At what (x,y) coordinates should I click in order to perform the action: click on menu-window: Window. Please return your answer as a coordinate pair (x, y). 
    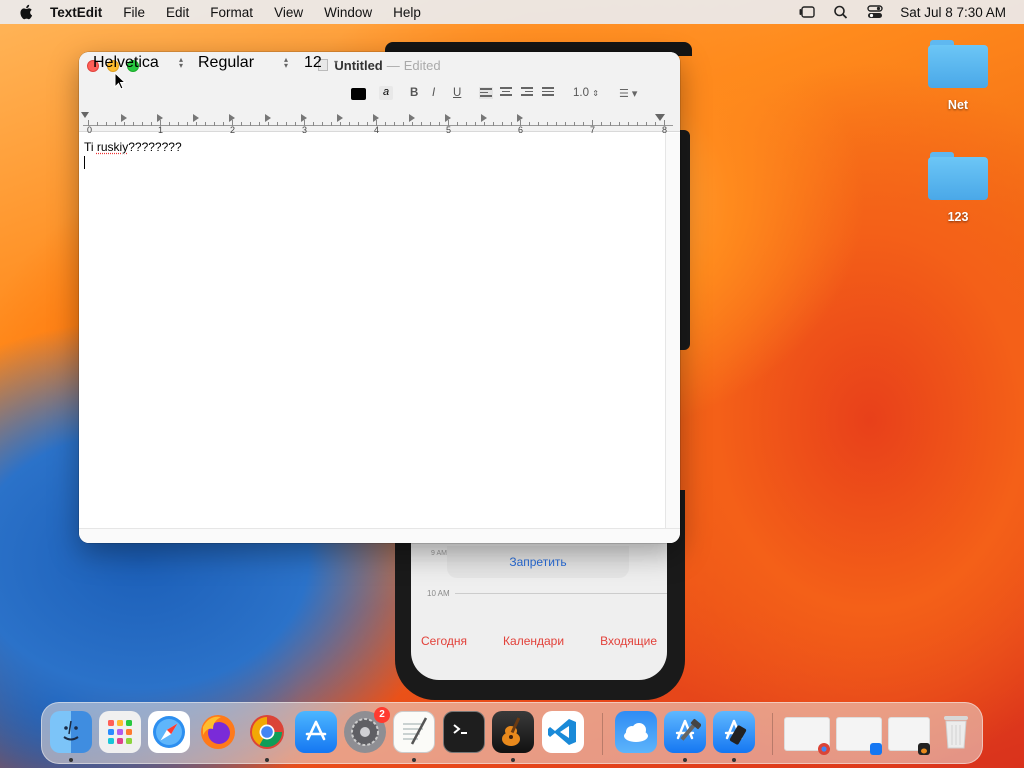
    Looking at the image, I should click on (348, 12).